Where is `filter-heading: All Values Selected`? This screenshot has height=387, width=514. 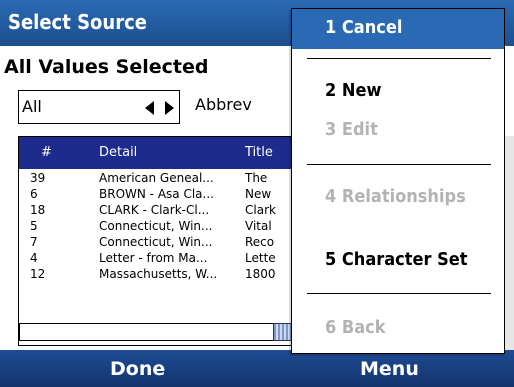
filter-heading: All Values Selected is located at coordinates (106, 67).